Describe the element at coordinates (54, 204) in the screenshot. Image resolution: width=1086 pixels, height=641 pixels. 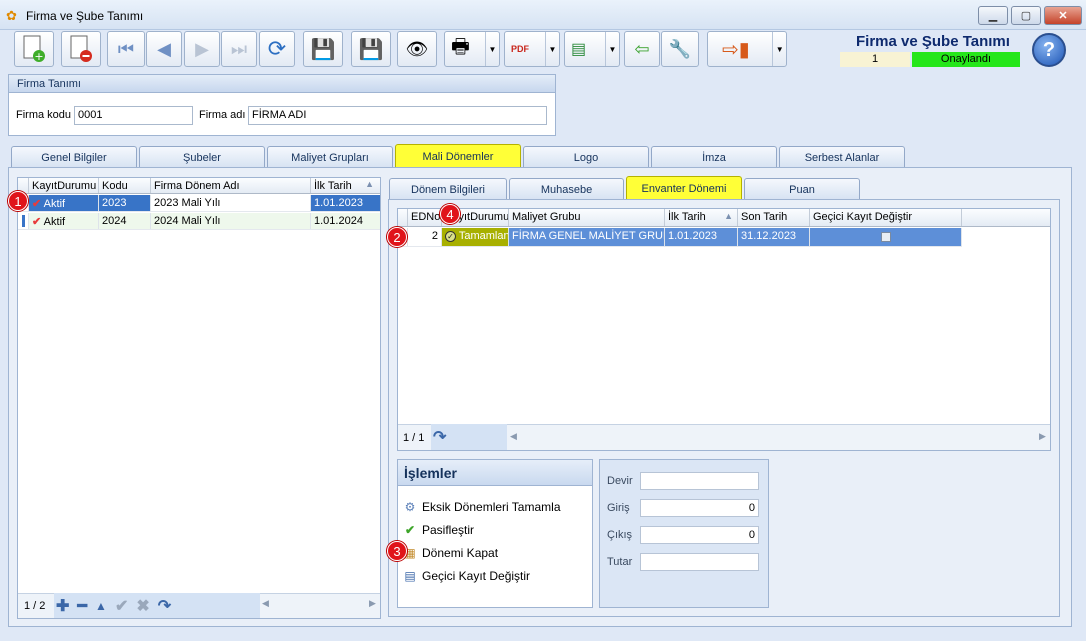
I see `cell-text: Aktif` at that location.